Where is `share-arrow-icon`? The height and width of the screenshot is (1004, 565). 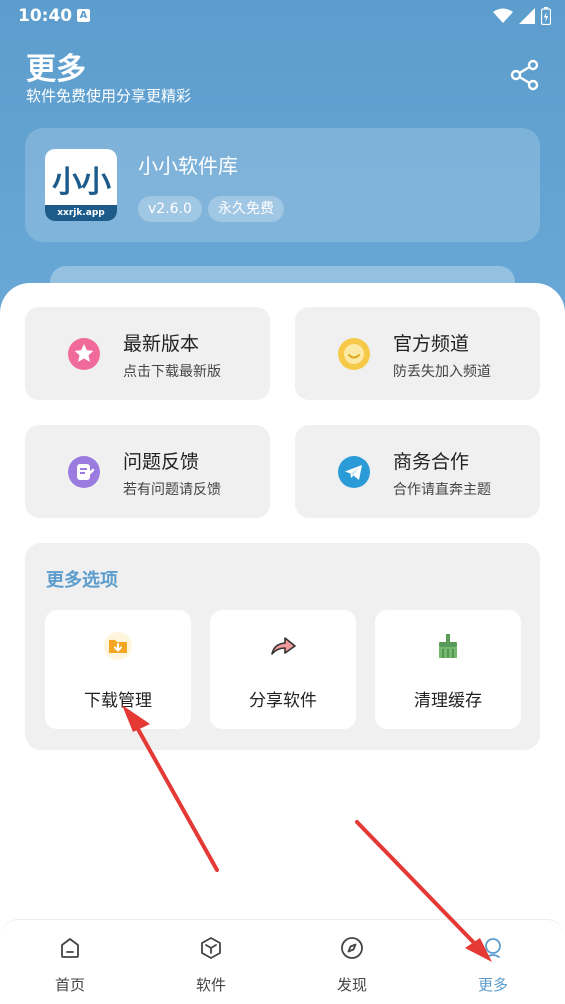
share-arrow-icon is located at coordinates (283, 646).